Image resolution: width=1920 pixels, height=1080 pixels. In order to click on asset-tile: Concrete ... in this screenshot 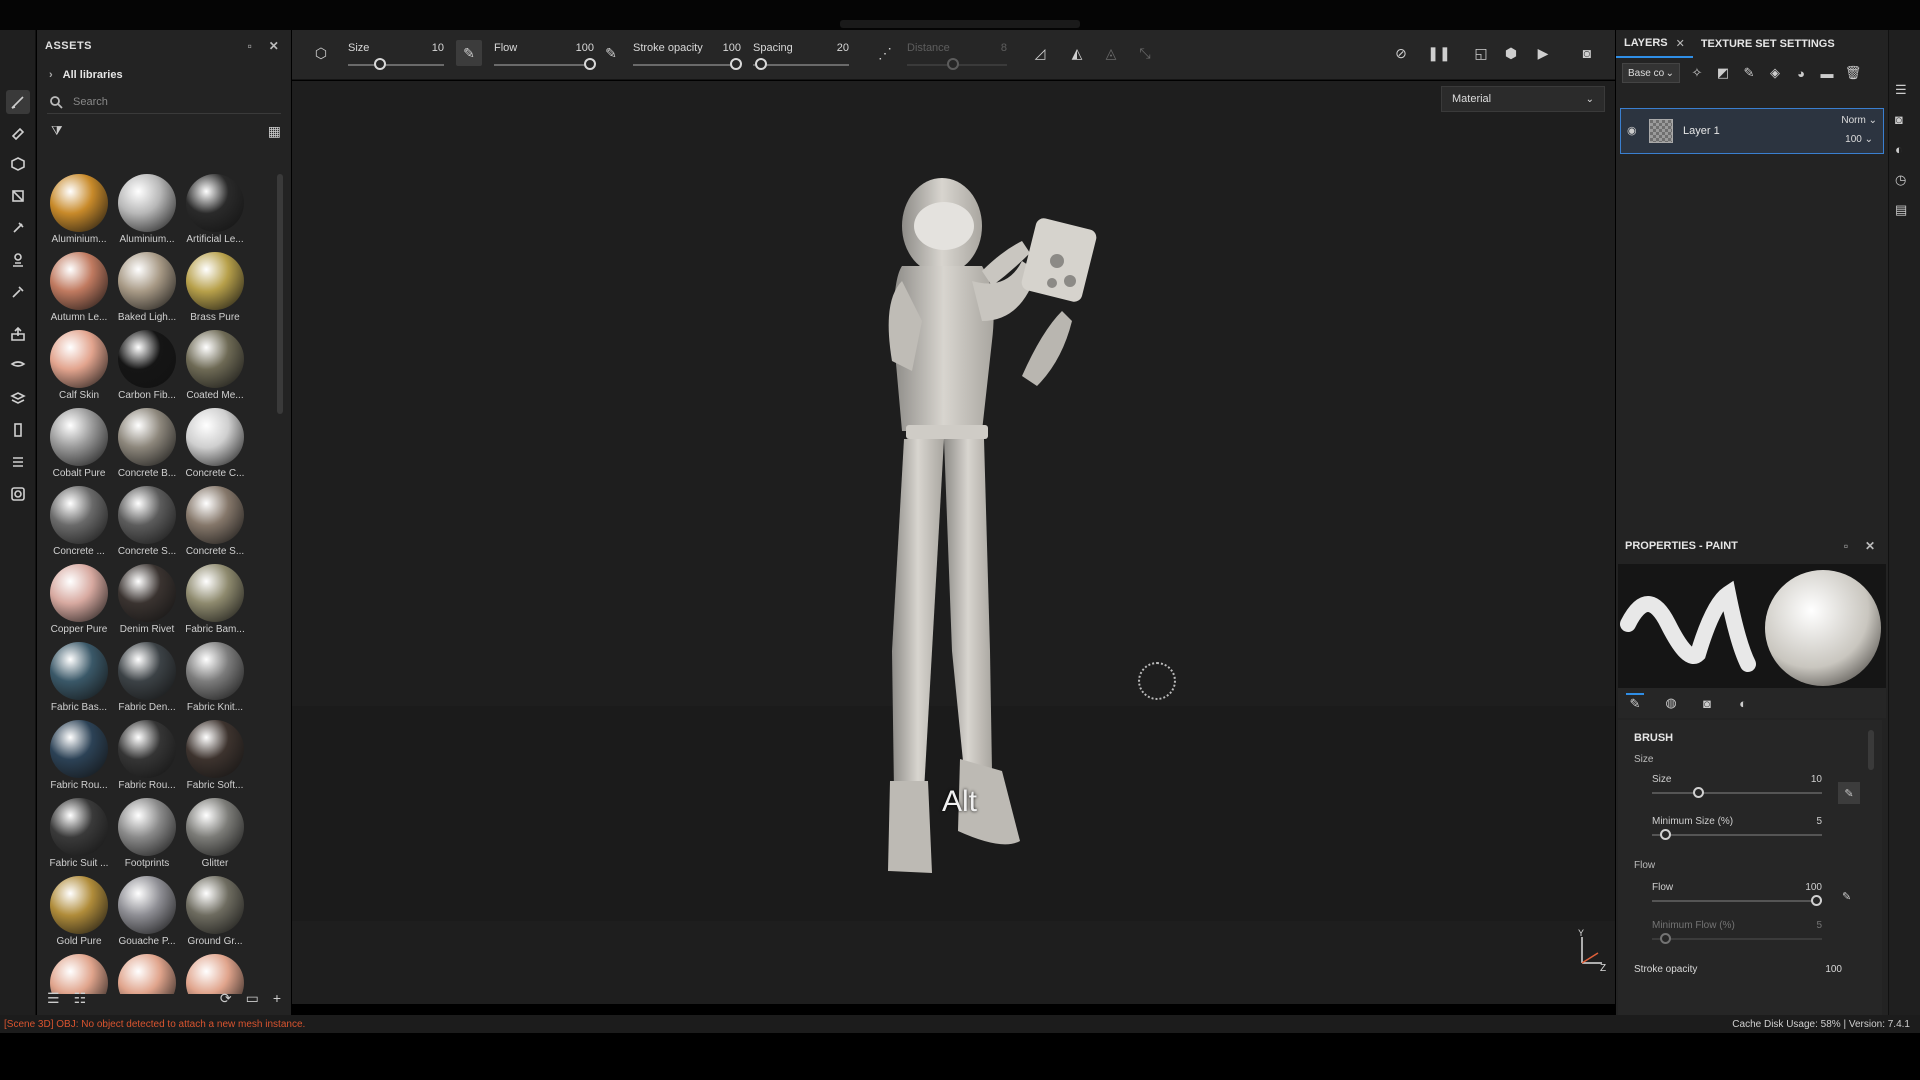, I will do `click(79, 525)`.